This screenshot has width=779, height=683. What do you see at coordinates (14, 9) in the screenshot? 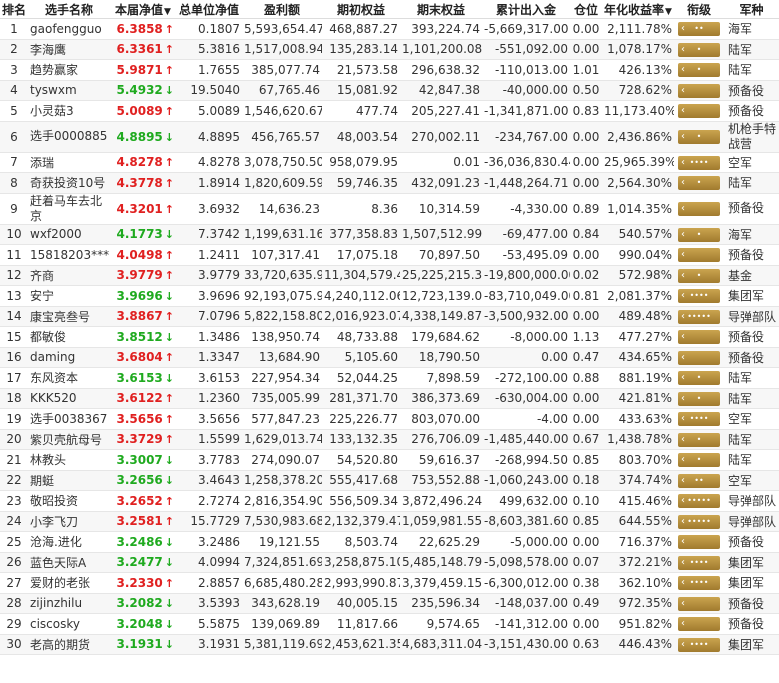
I see `header-rank: 排名` at bounding box center [14, 9].